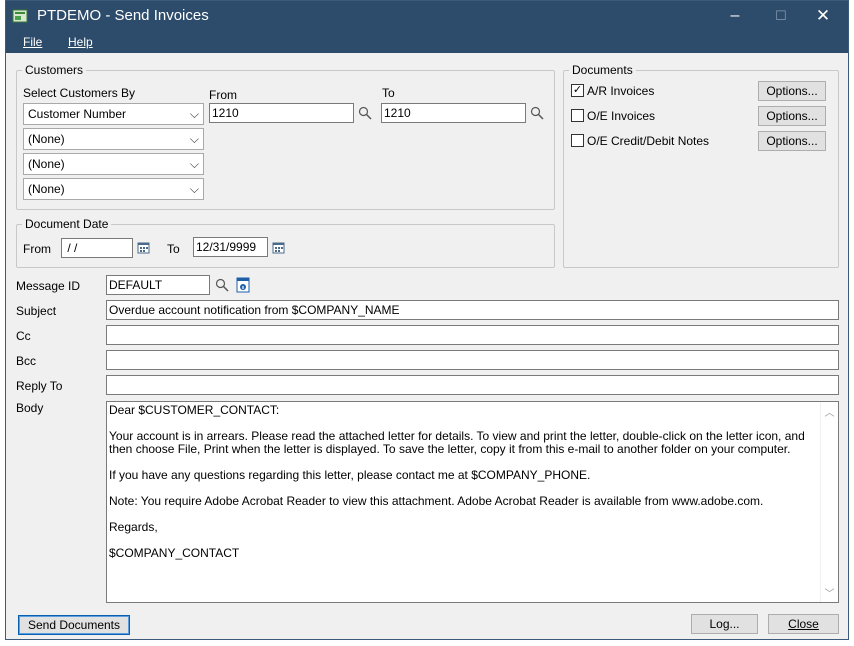 The width and height of the screenshot is (854, 646). I want to click on title-bar: PTDEMO - Send Invoices – ☐ ✕, so click(427, 16).